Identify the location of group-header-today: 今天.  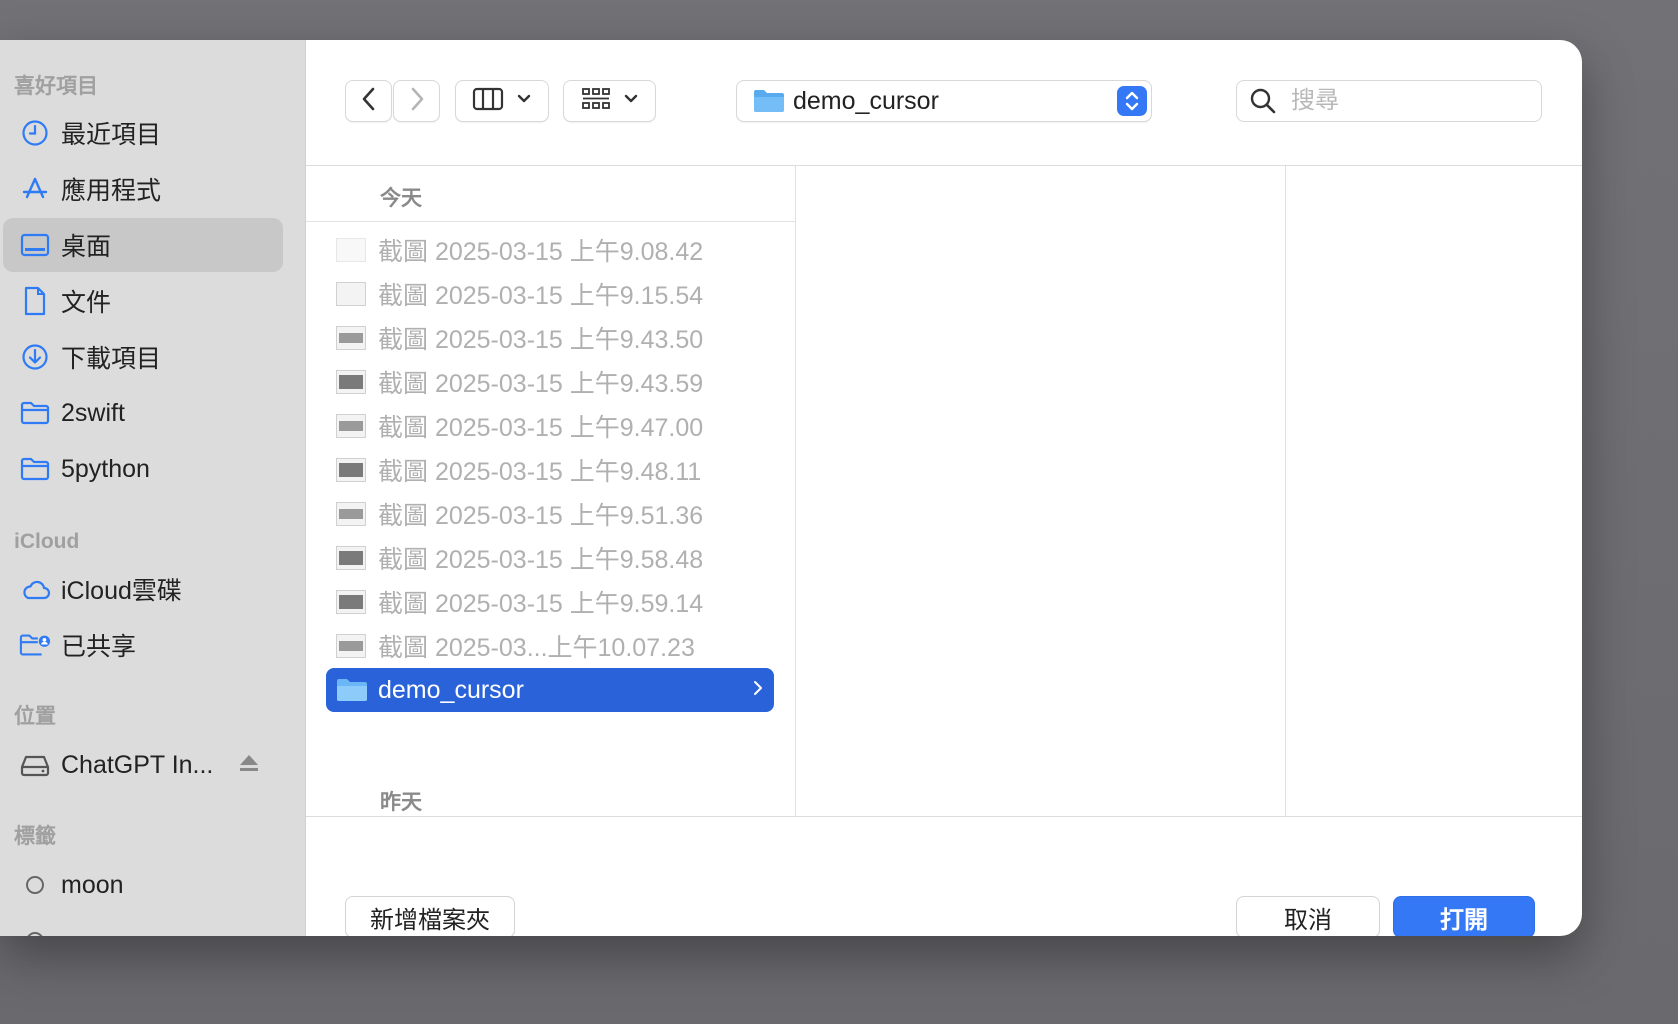
(401, 198).